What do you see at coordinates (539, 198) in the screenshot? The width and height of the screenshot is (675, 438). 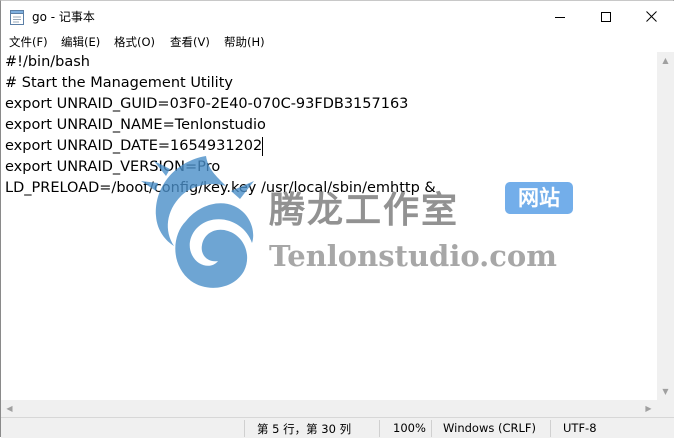 I see `watermark-badge: 网站` at bounding box center [539, 198].